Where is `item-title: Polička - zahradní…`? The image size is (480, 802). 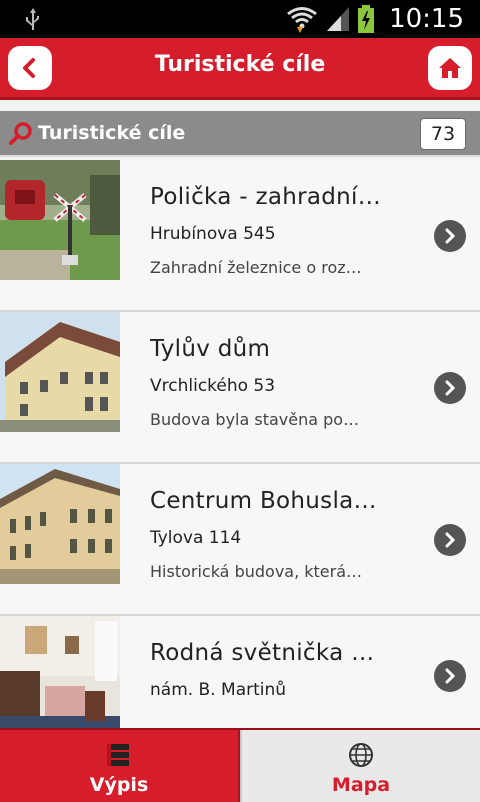 item-title: Polička - zahradní… is located at coordinates (266, 197).